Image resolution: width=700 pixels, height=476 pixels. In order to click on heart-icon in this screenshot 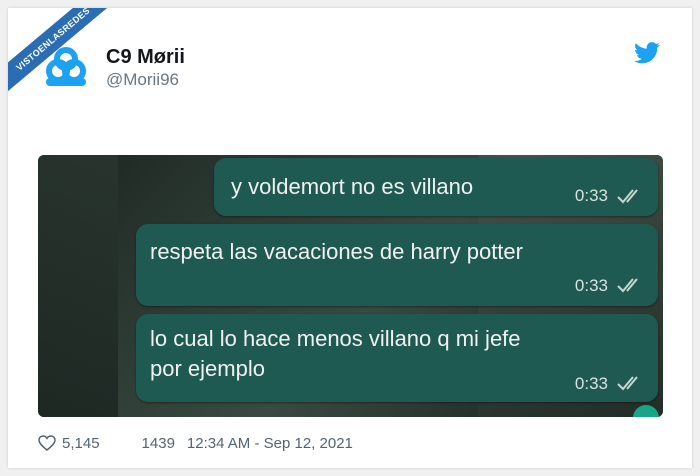, I will do `click(47, 443)`.